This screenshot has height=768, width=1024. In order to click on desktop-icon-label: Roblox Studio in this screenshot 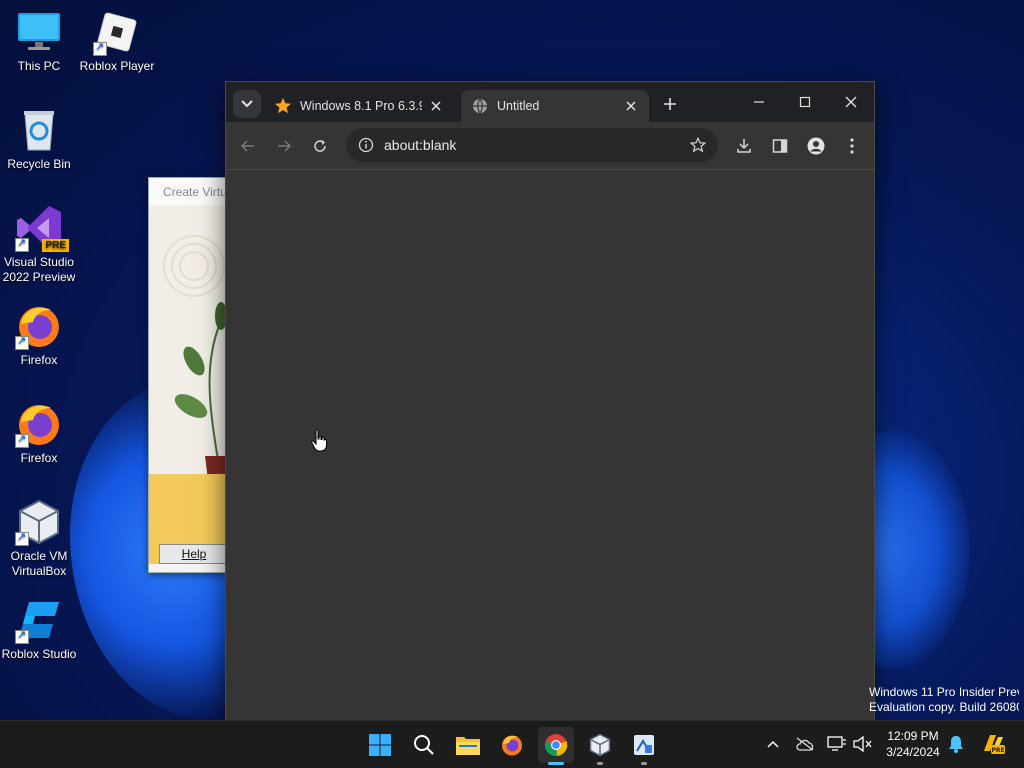, I will do `click(39, 654)`.